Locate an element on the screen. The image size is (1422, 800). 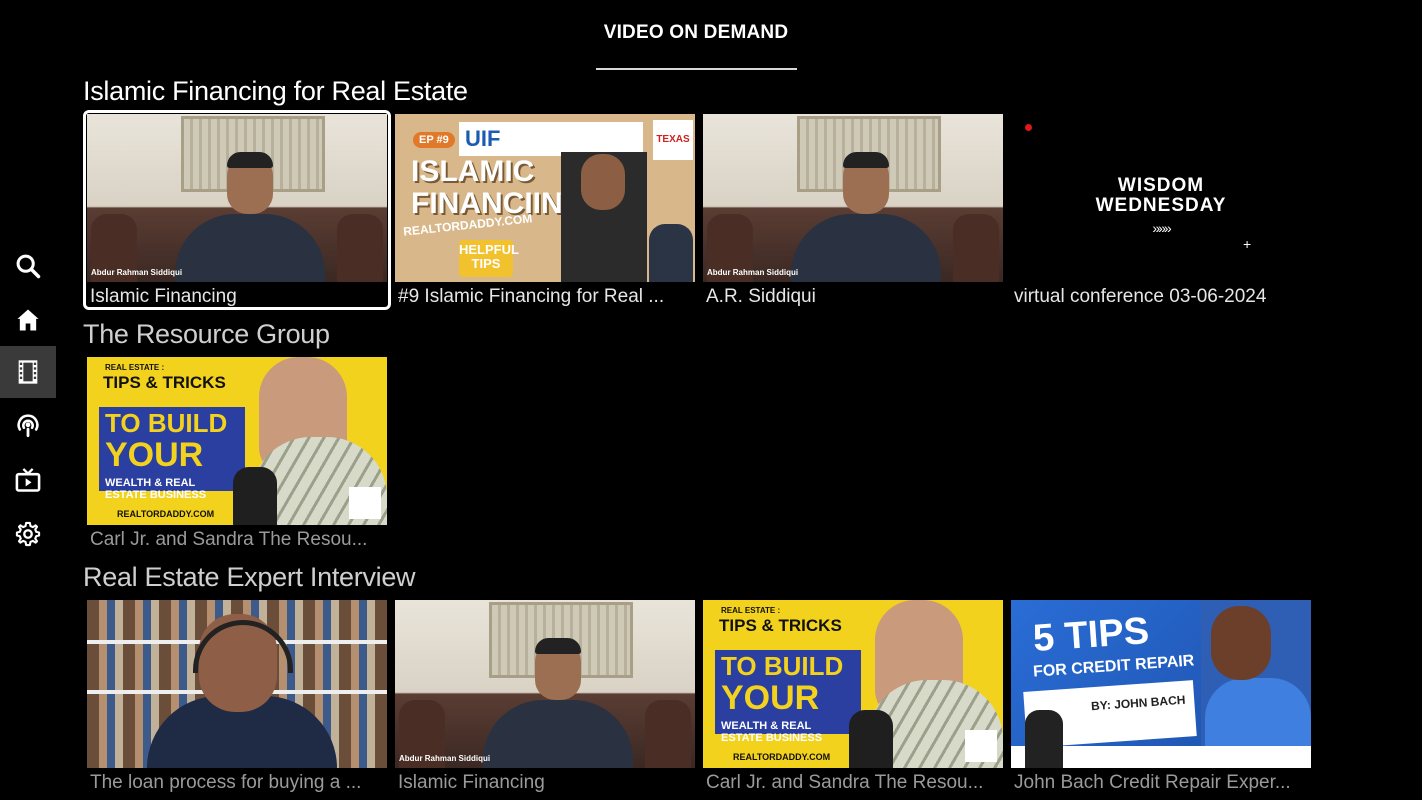
top-nav: VIDEO ON DEMAND is located at coordinates (711, 36).